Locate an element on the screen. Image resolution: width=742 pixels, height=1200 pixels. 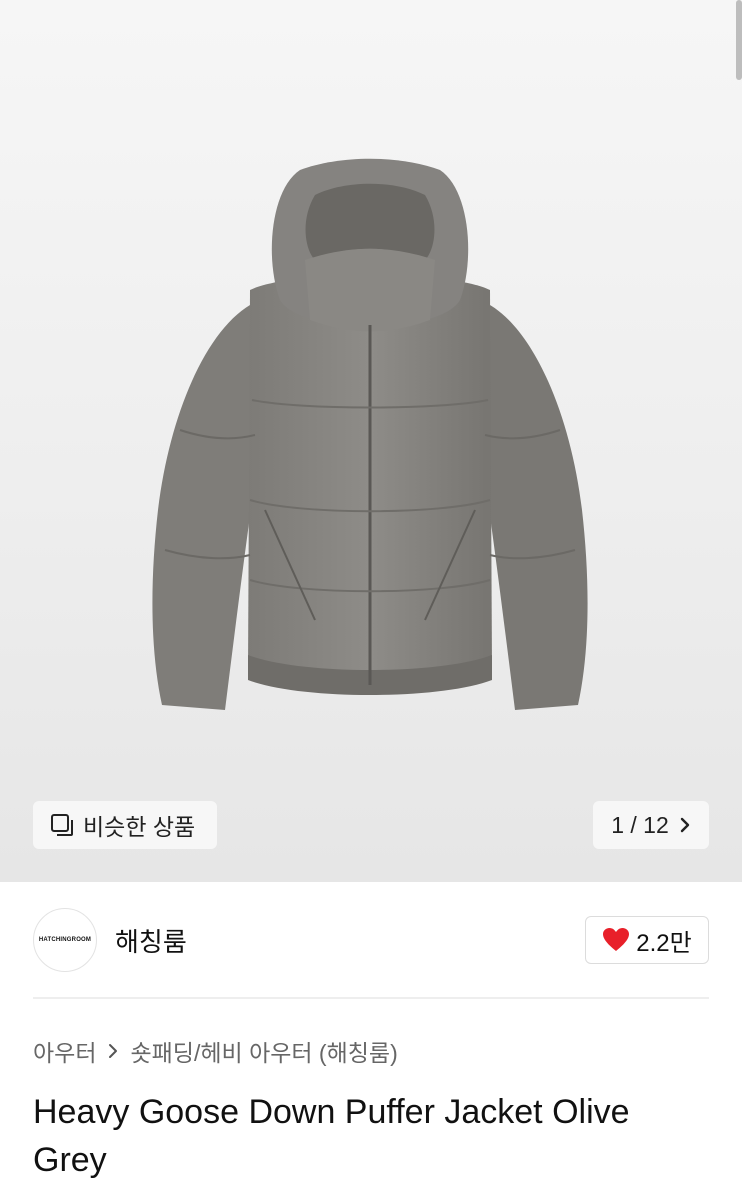
heart-icon is located at coordinates (616, 940).